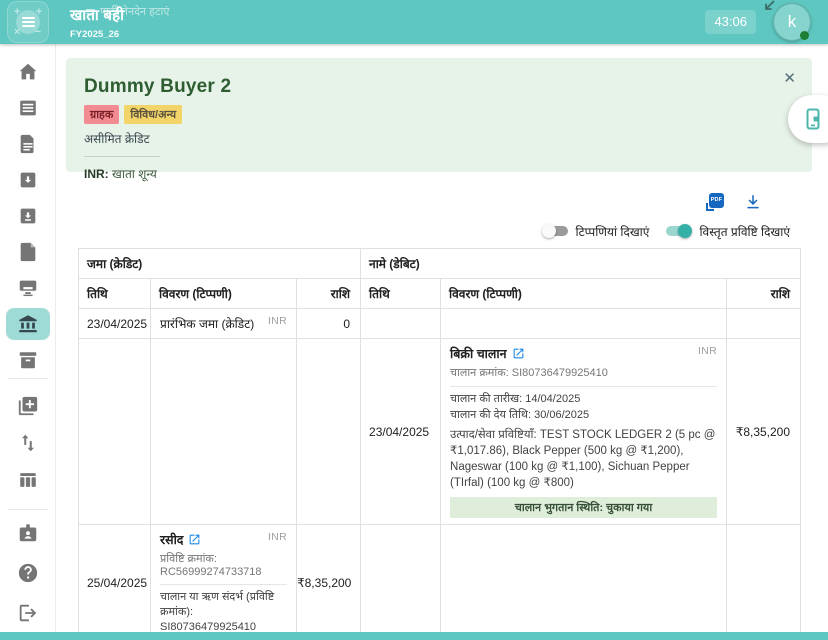 The height and width of the screenshot is (640, 828). Describe the element at coordinates (679, 231) in the screenshot. I see `switch-on-icon` at that location.